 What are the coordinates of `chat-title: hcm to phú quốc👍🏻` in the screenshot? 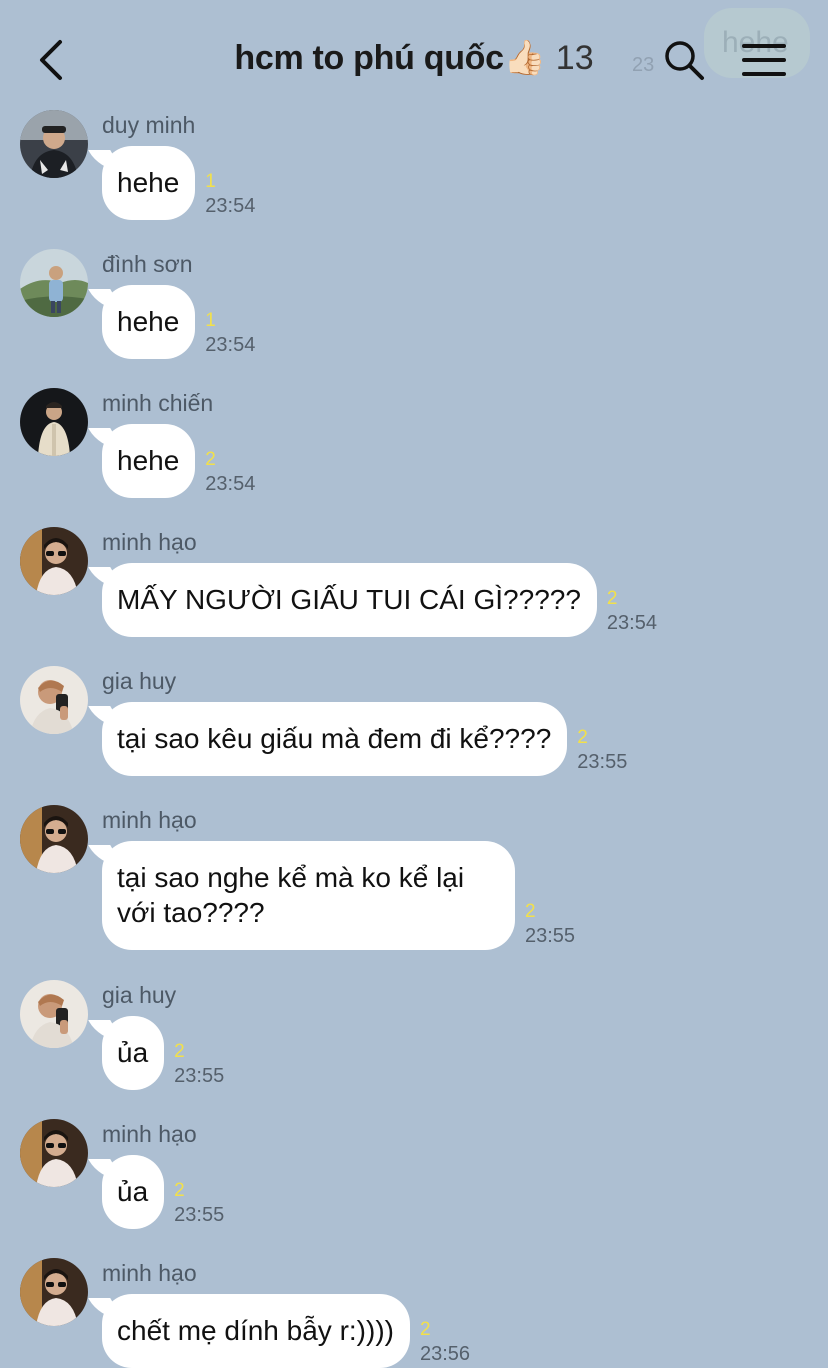 It's located at (390, 58).